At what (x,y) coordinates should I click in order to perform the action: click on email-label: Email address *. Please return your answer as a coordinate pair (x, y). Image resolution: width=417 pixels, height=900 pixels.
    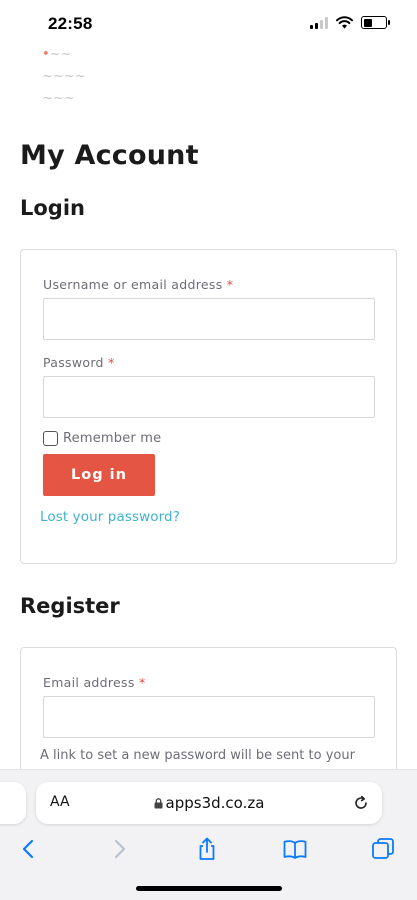
    Looking at the image, I should click on (94, 682).